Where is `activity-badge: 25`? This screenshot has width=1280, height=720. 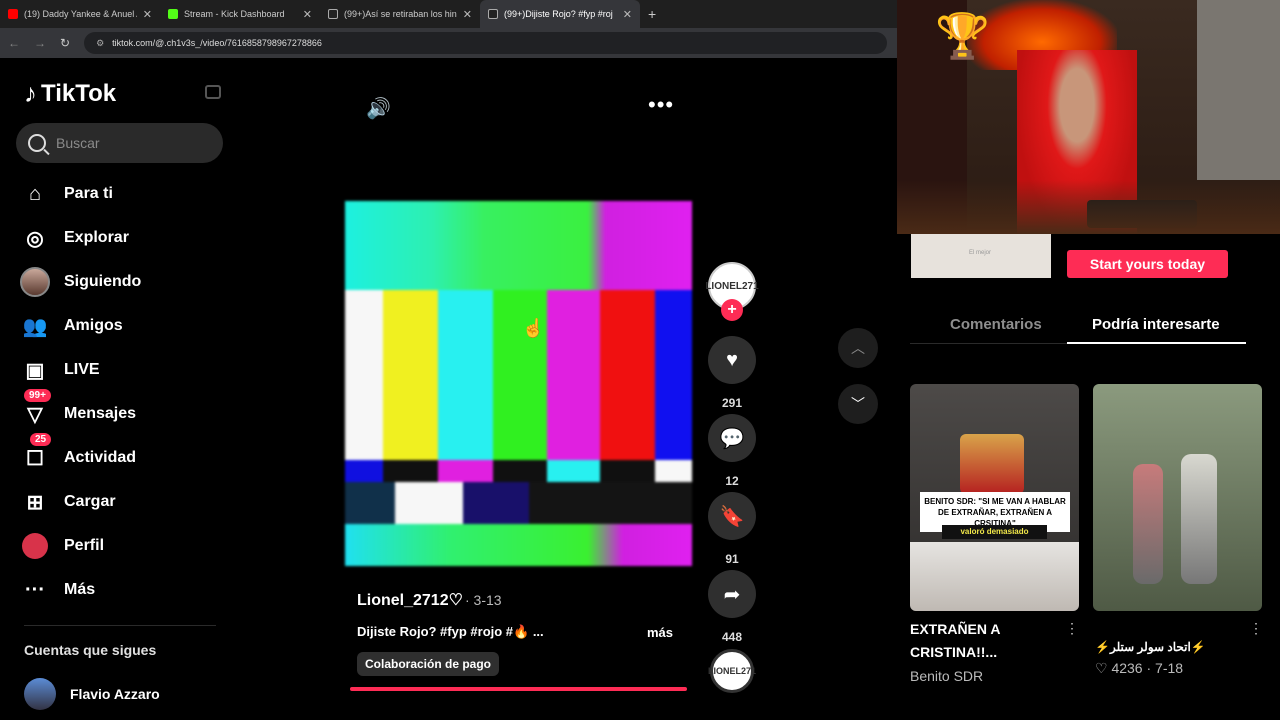
activity-badge: 25 is located at coordinates (41, 439).